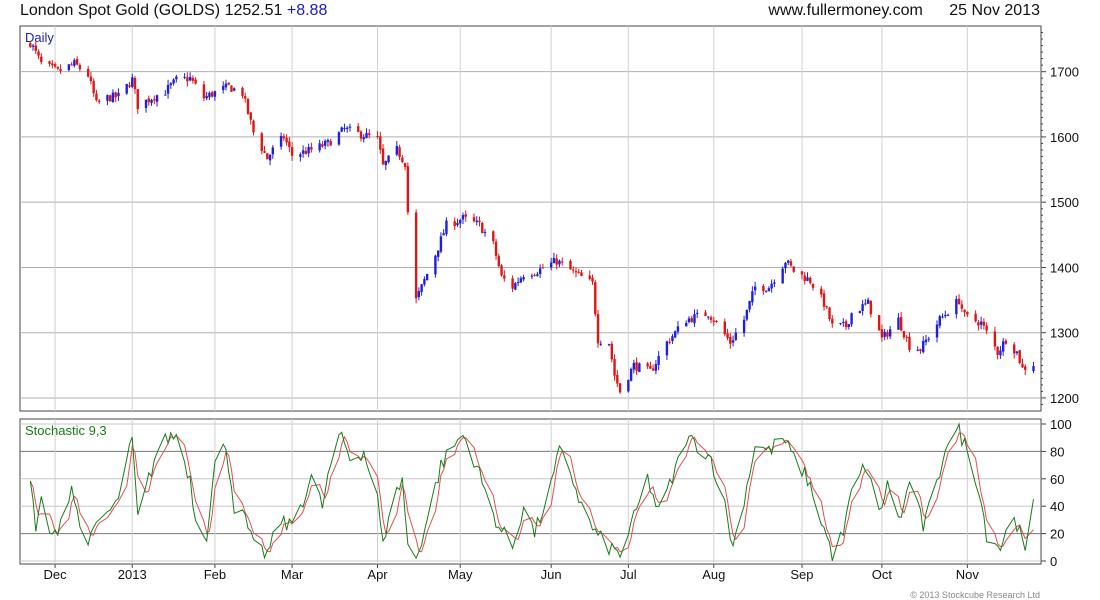 This screenshot has width=1100, height=600. I want to click on stochastic-y-axis: 100 80 60 40 20 0, so click(1056, 493).